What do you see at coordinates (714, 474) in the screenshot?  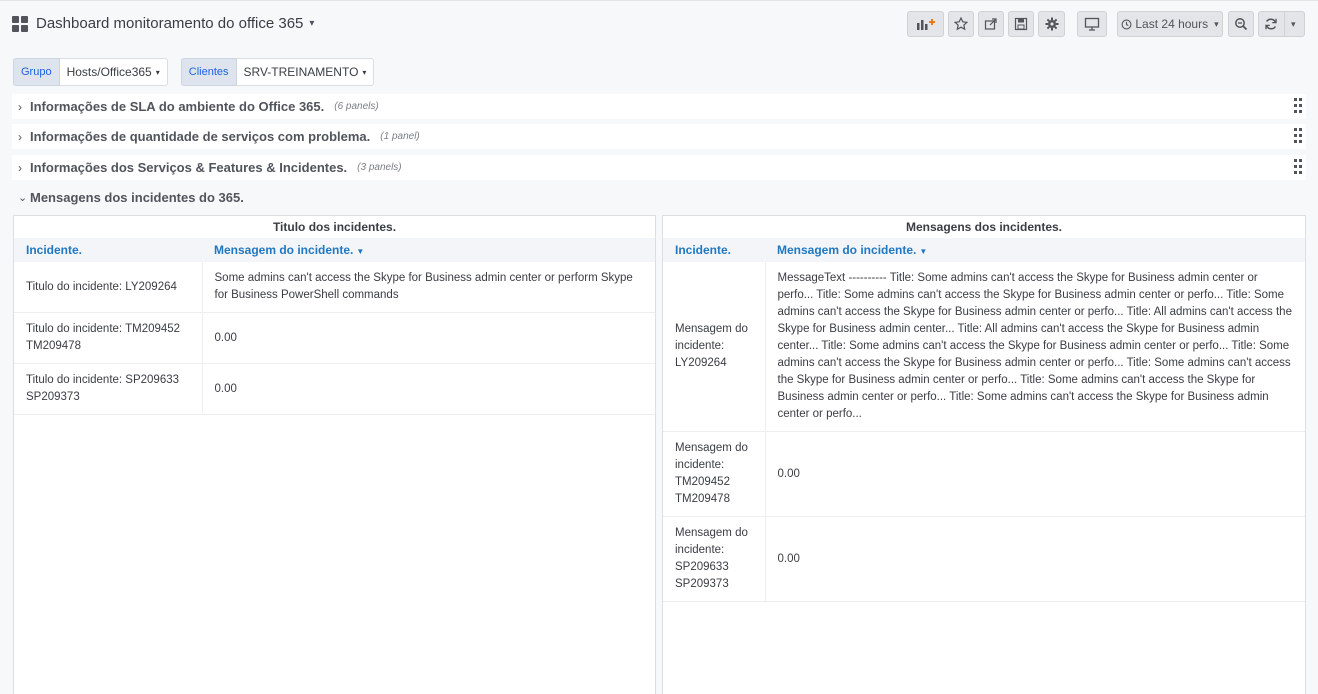 I see `table-cell: Mensagem do incidente: TM209452 TM209478` at bounding box center [714, 474].